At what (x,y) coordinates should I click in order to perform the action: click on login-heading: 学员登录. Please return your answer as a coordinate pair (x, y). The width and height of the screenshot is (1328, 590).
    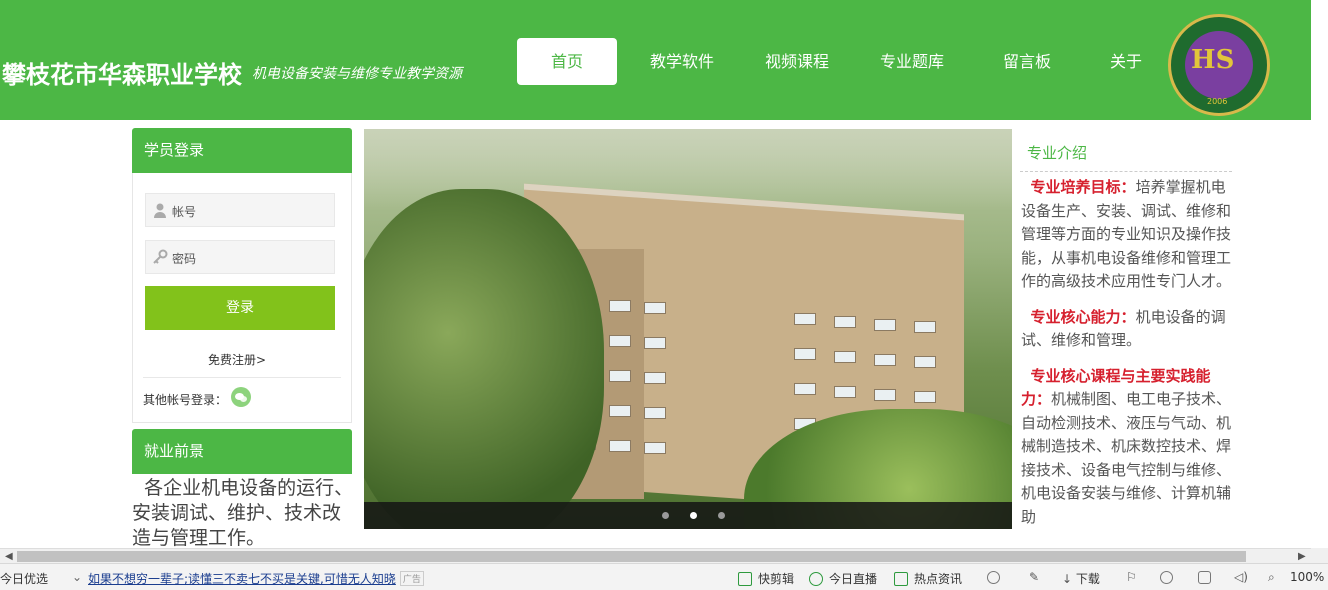
    Looking at the image, I should click on (242, 150).